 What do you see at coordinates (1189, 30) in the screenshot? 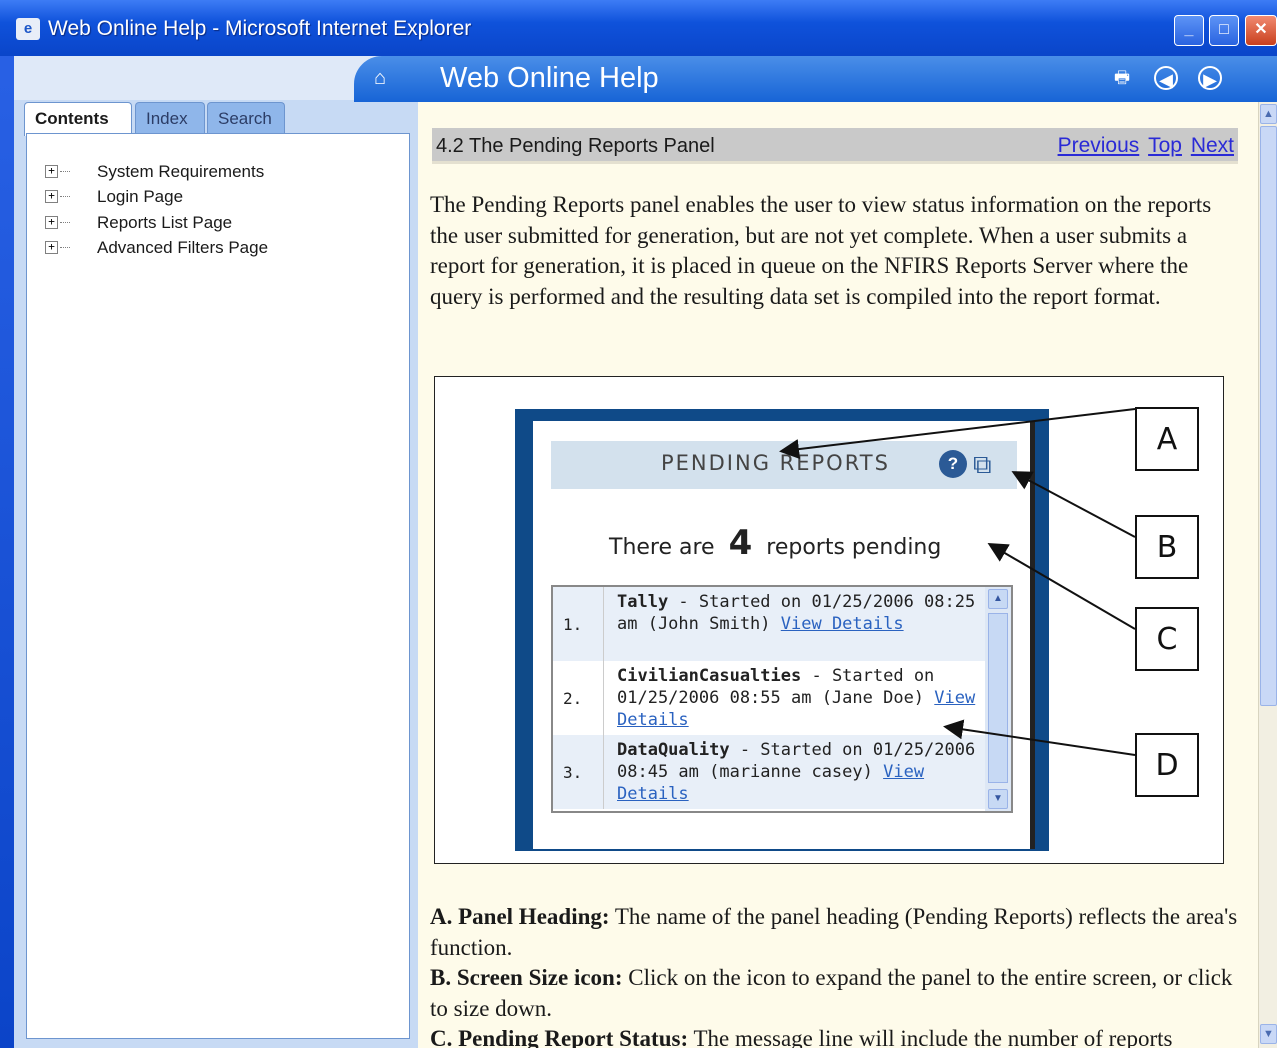
I see `minimize-button: _` at bounding box center [1189, 30].